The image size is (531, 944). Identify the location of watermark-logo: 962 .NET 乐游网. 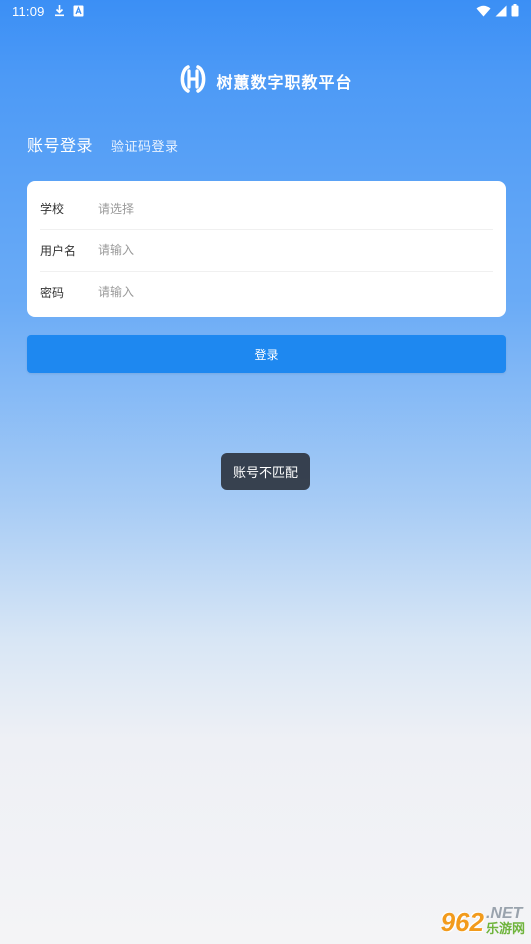
(483, 922).